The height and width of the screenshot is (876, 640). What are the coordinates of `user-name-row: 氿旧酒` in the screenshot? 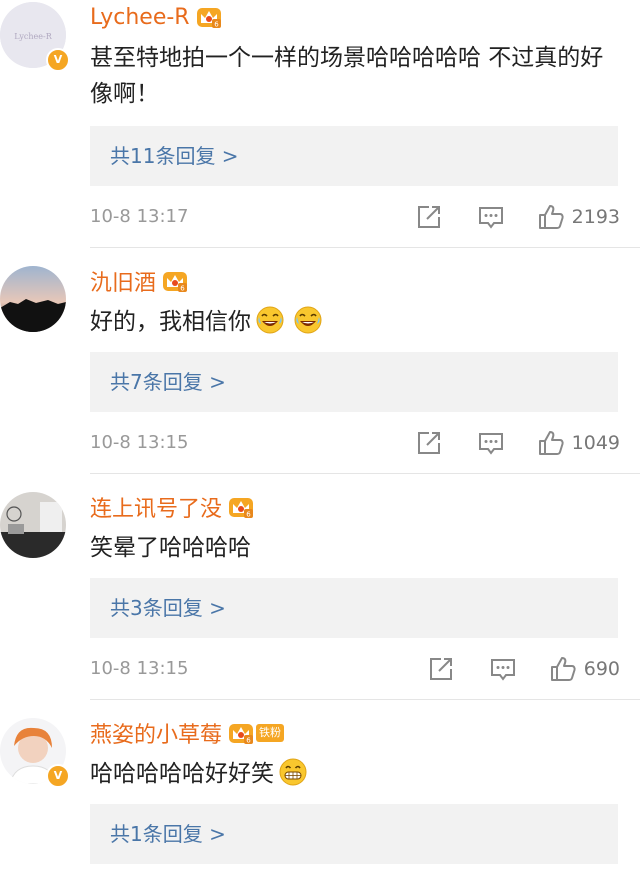 It's located at (139, 281).